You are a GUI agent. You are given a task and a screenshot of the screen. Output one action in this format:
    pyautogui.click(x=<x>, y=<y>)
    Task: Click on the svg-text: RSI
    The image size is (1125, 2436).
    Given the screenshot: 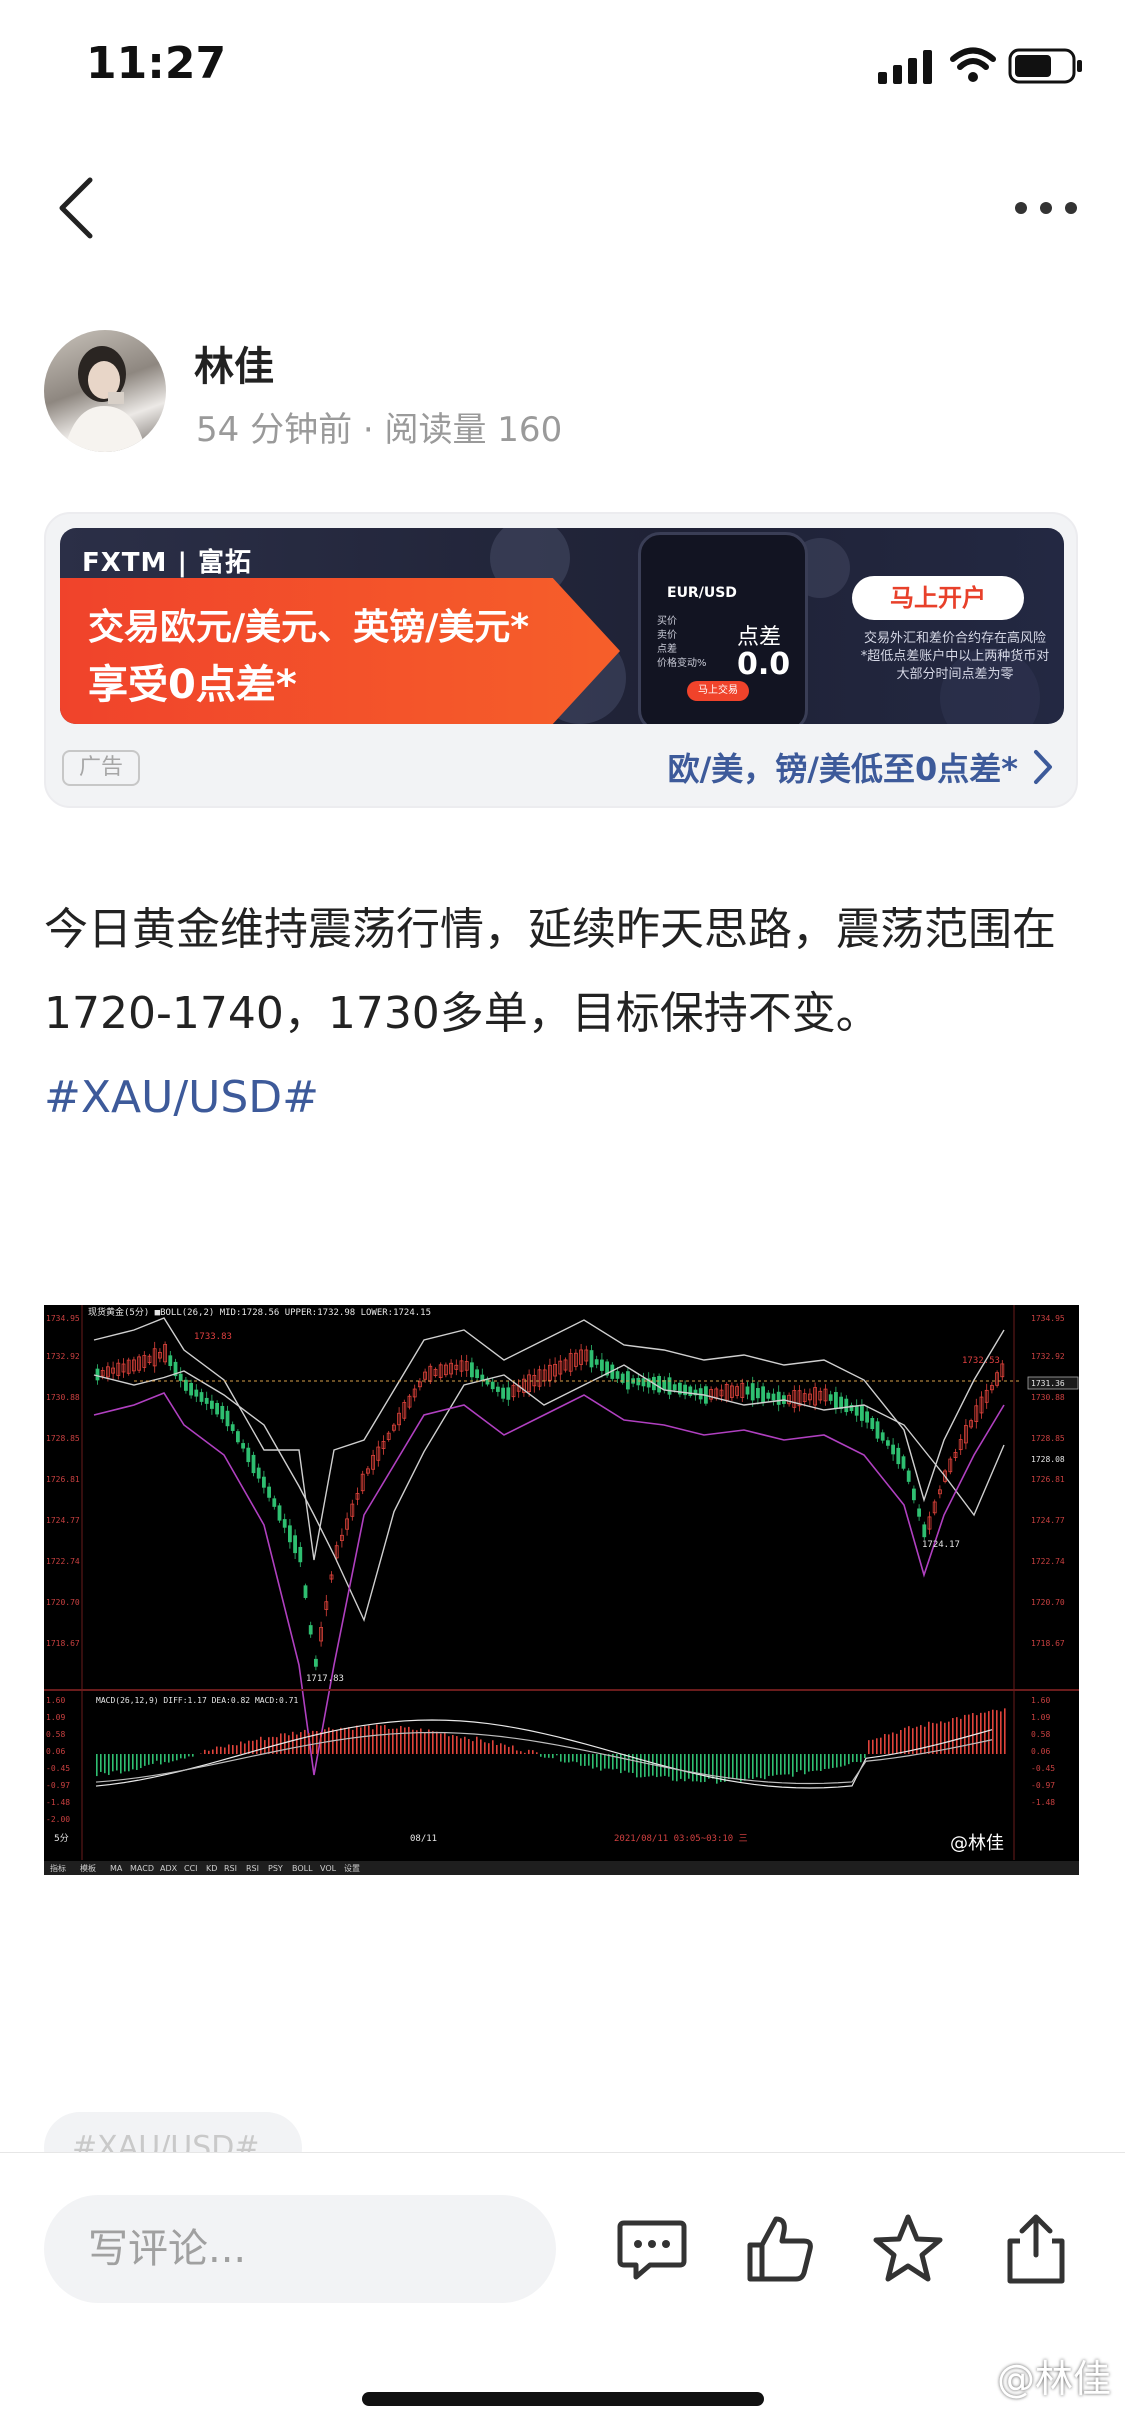 What is the action you would take?
    pyautogui.click(x=230, y=1868)
    